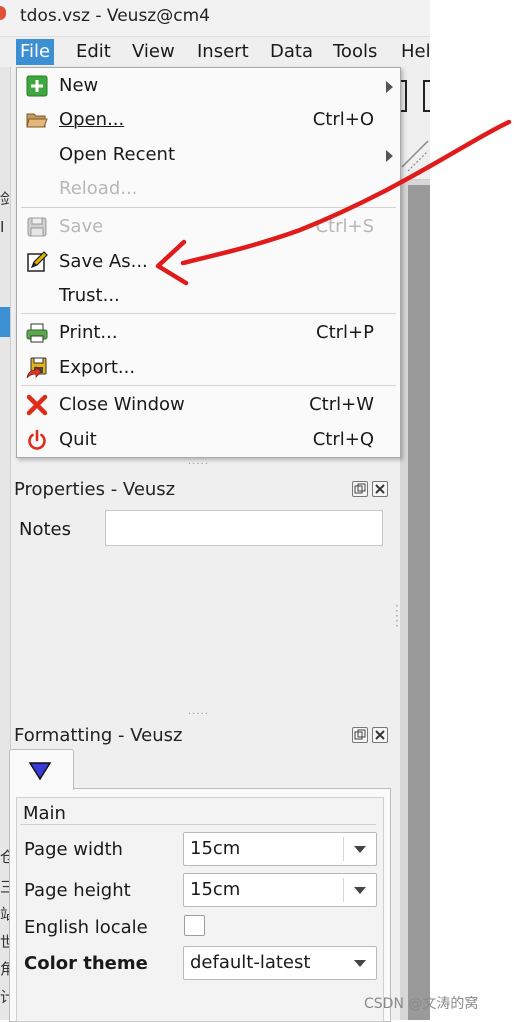 The height and width of the screenshot is (1022, 514). Describe the element at coordinates (93, 52) in the screenshot. I see `menu-edit: Edit` at that location.